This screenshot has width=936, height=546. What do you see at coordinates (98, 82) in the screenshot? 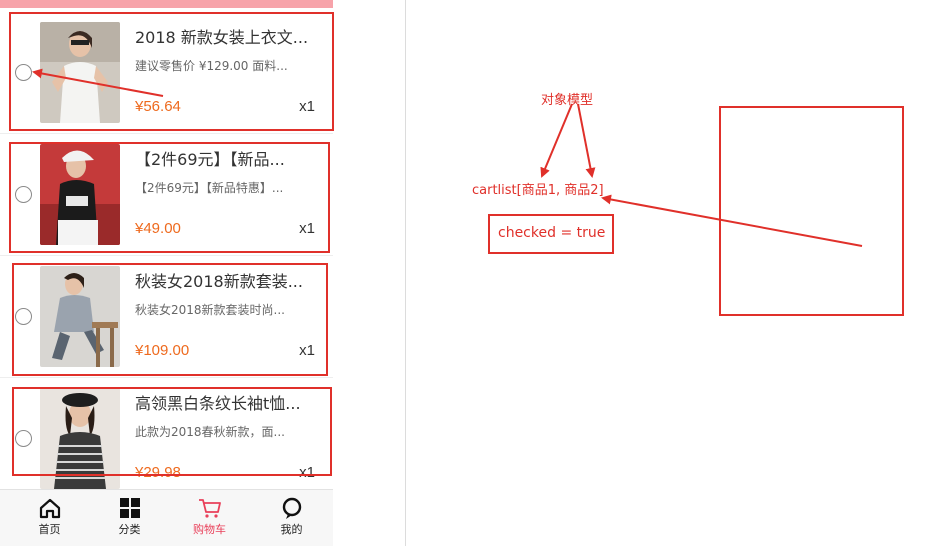
I see `arrow-to-radio` at bounding box center [98, 82].